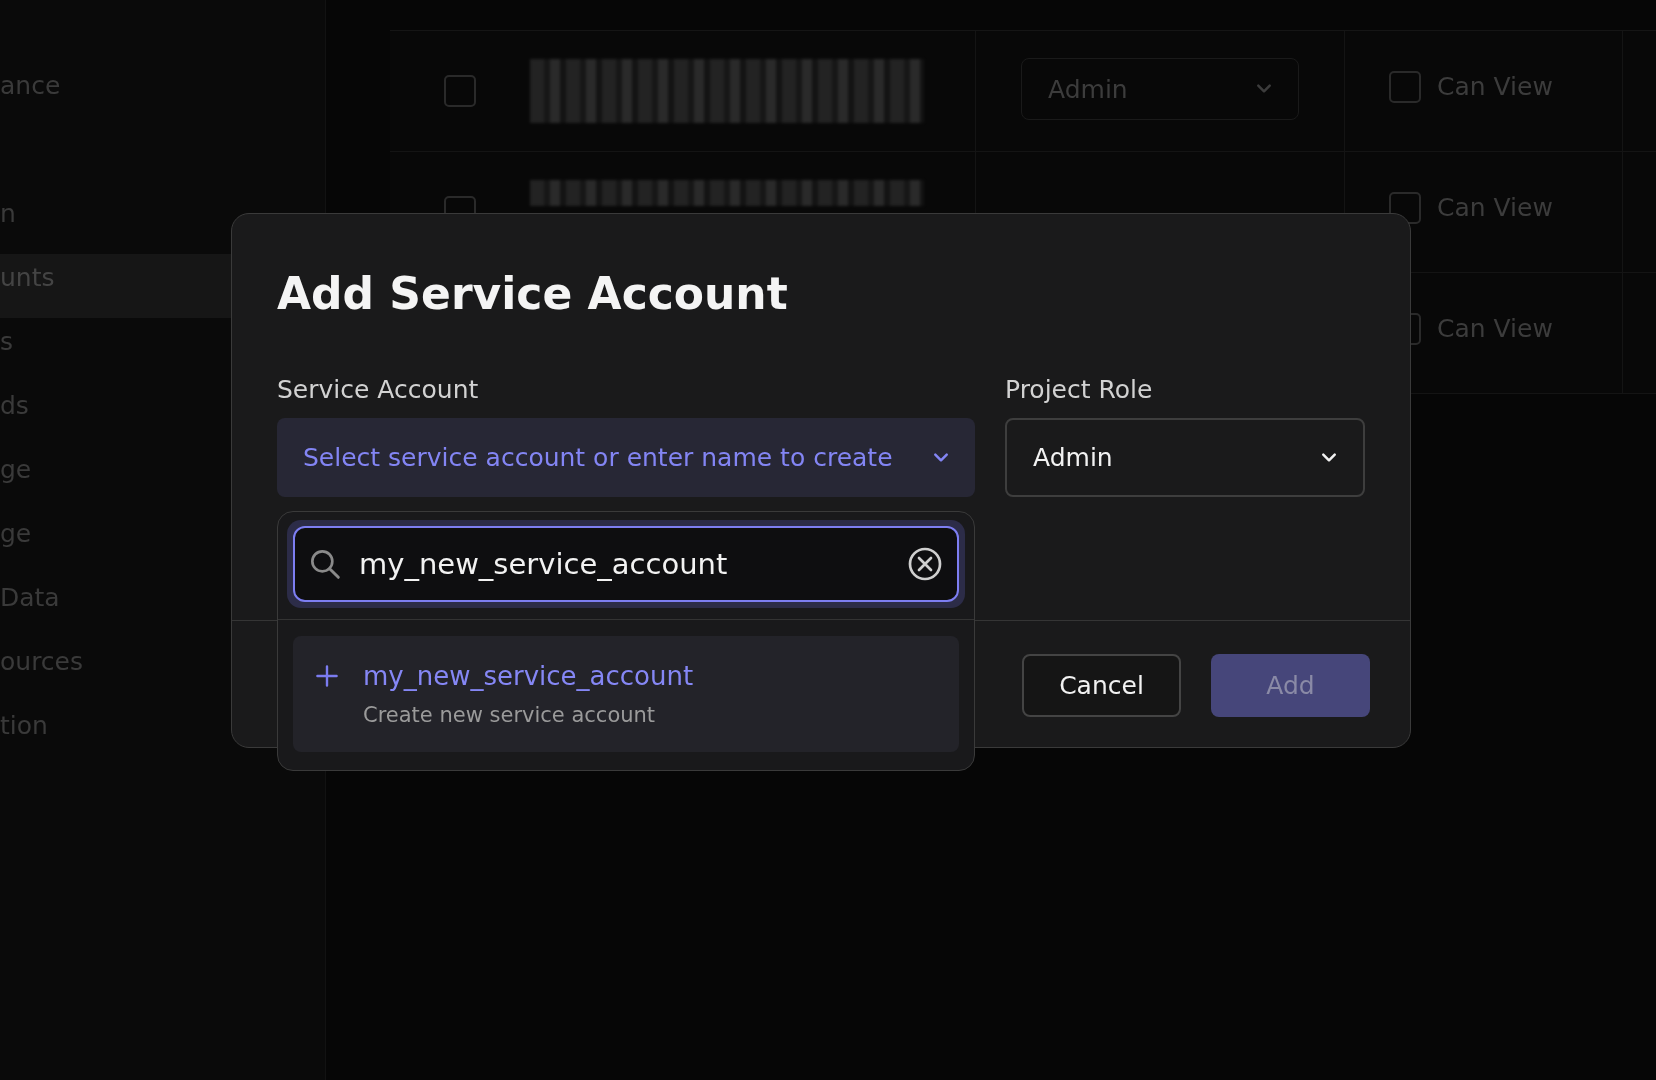 The width and height of the screenshot is (1656, 1080). Describe the element at coordinates (325, 564) in the screenshot. I see `search-icon` at that location.